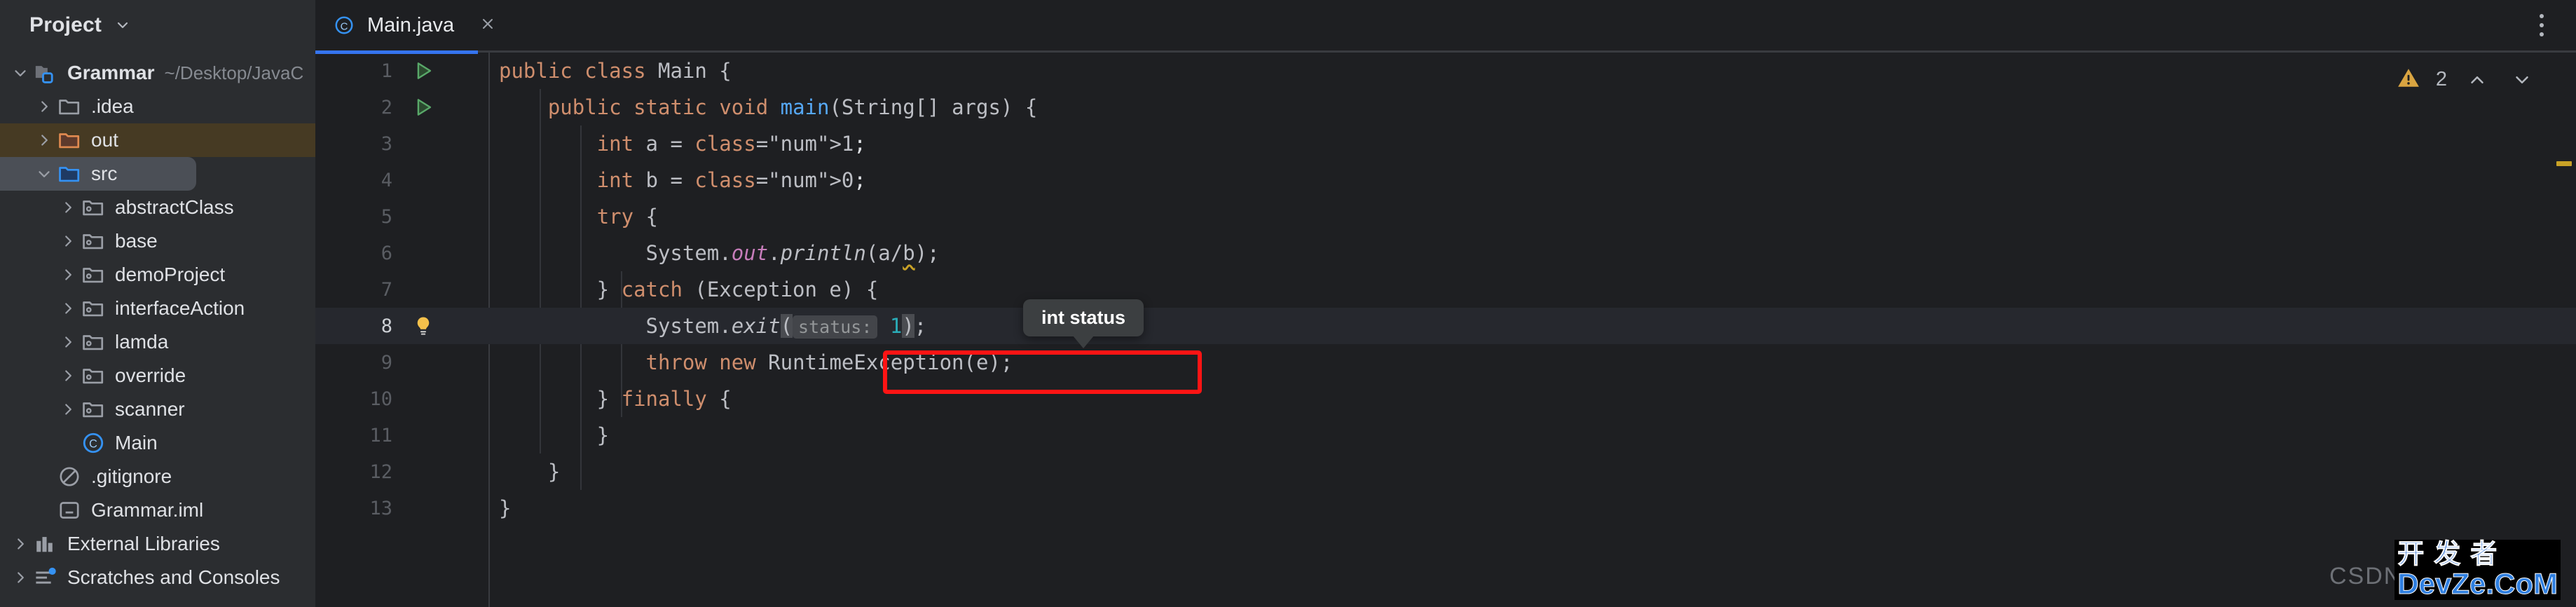  I want to click on code-line: 1 public class Main {, so click(1446, 71).